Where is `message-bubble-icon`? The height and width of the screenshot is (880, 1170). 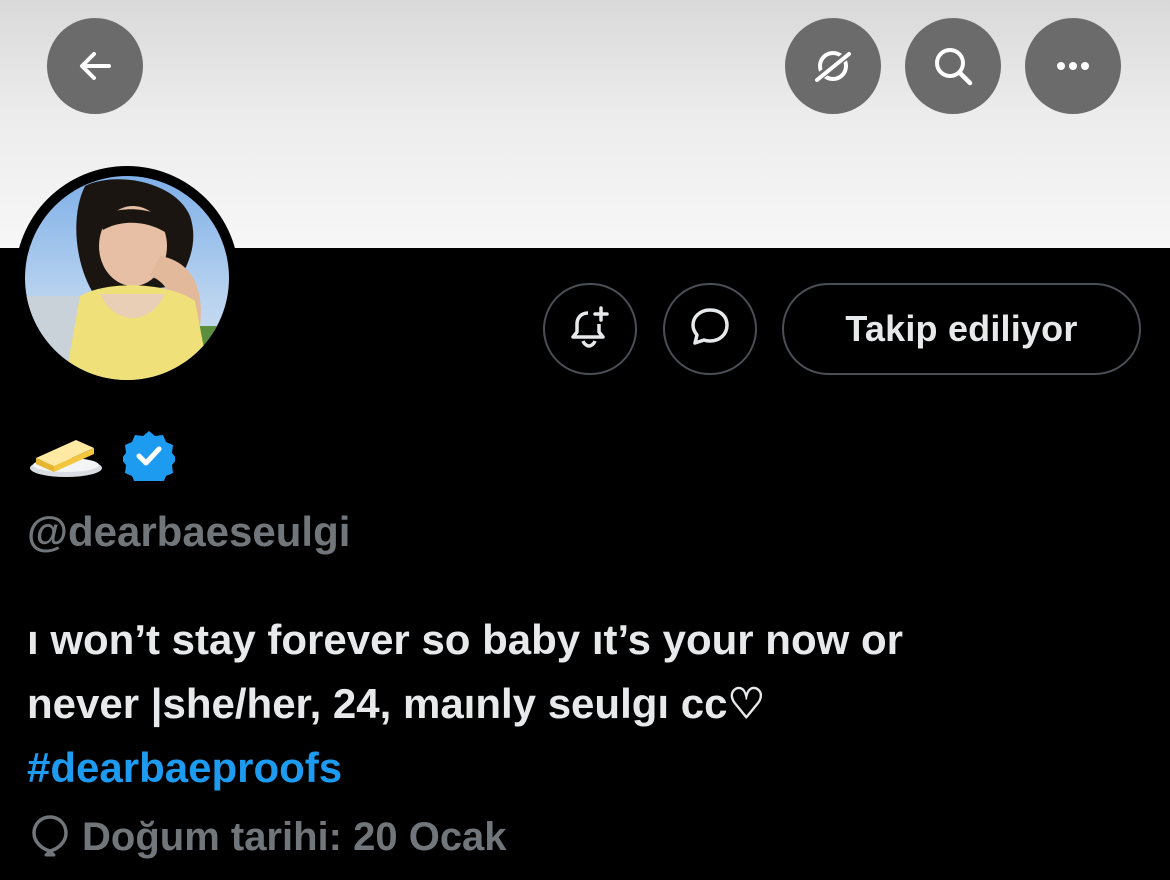 message-bubble-icon is located at coordinates (710, 329).